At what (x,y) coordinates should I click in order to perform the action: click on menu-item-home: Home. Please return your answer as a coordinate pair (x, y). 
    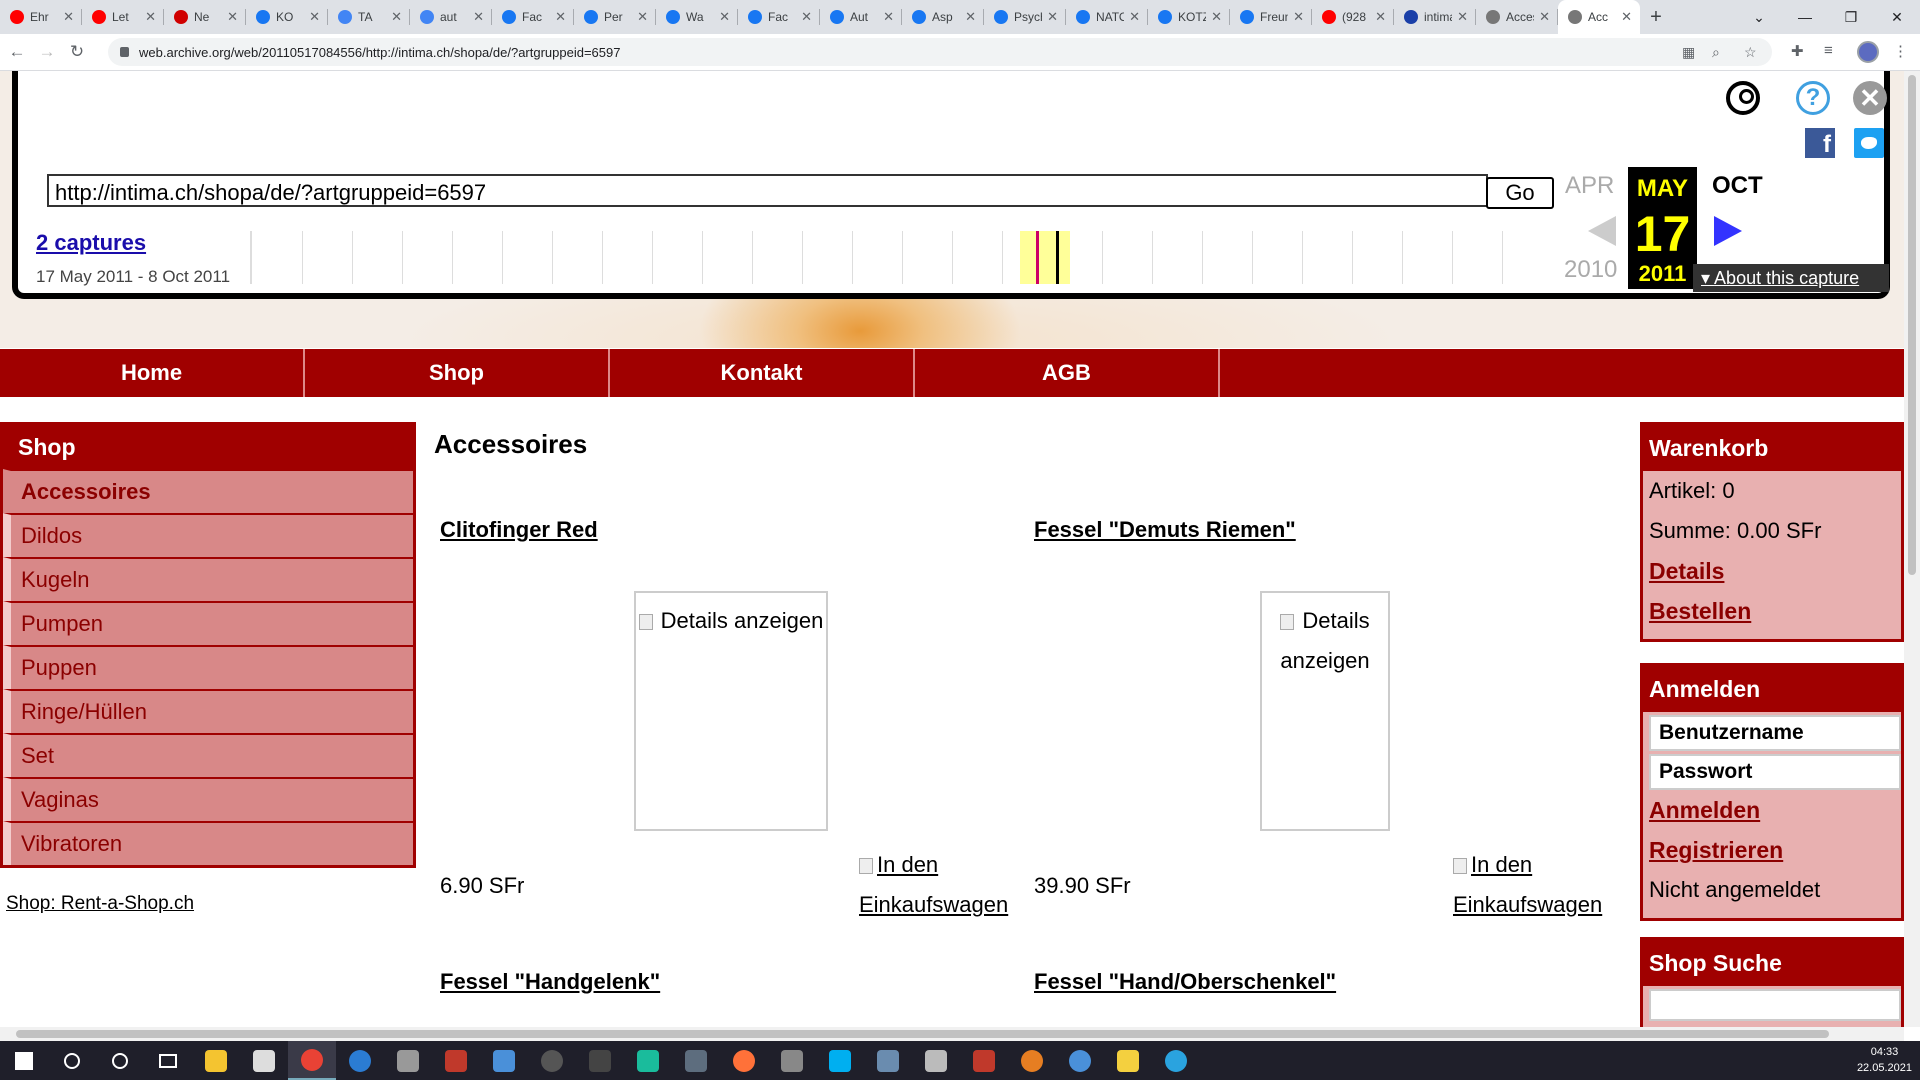
    Looking at the image, I should click on (152, 373).